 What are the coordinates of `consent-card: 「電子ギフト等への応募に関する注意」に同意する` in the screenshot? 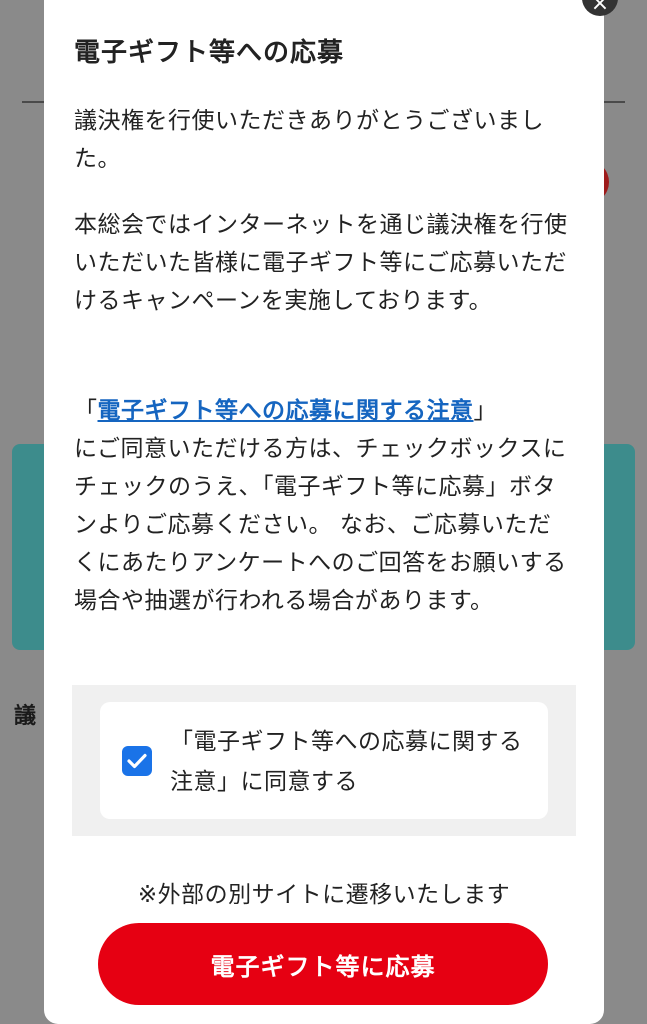 It's located at (324, 760).